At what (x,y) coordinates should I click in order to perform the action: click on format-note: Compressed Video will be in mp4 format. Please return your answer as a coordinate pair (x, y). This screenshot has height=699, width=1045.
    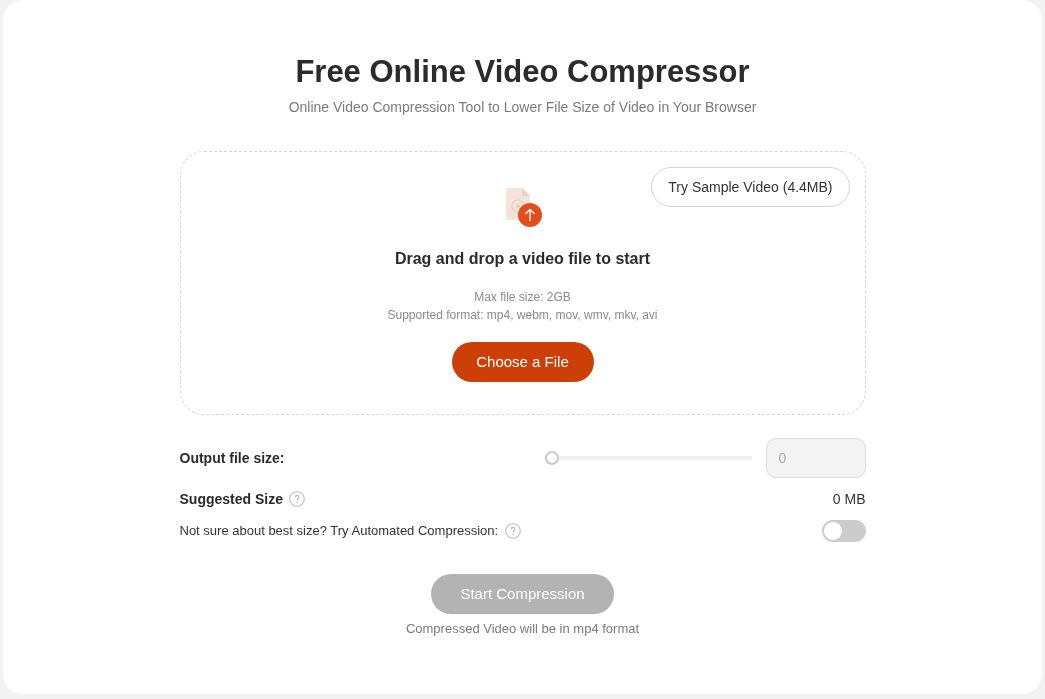
    Looking at the image, I should click on (522, 629).